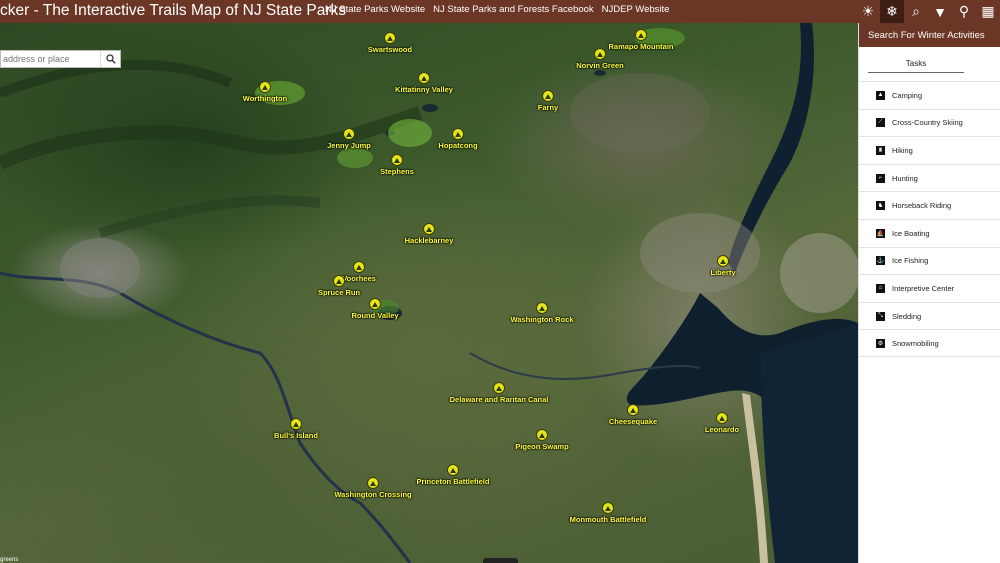 The height and width of the screenshot is (563, 1000). What do you see at coordinates (397, 171) in the screenshot?
I see `park-label: Stephens` at bounding box center [397, 171].